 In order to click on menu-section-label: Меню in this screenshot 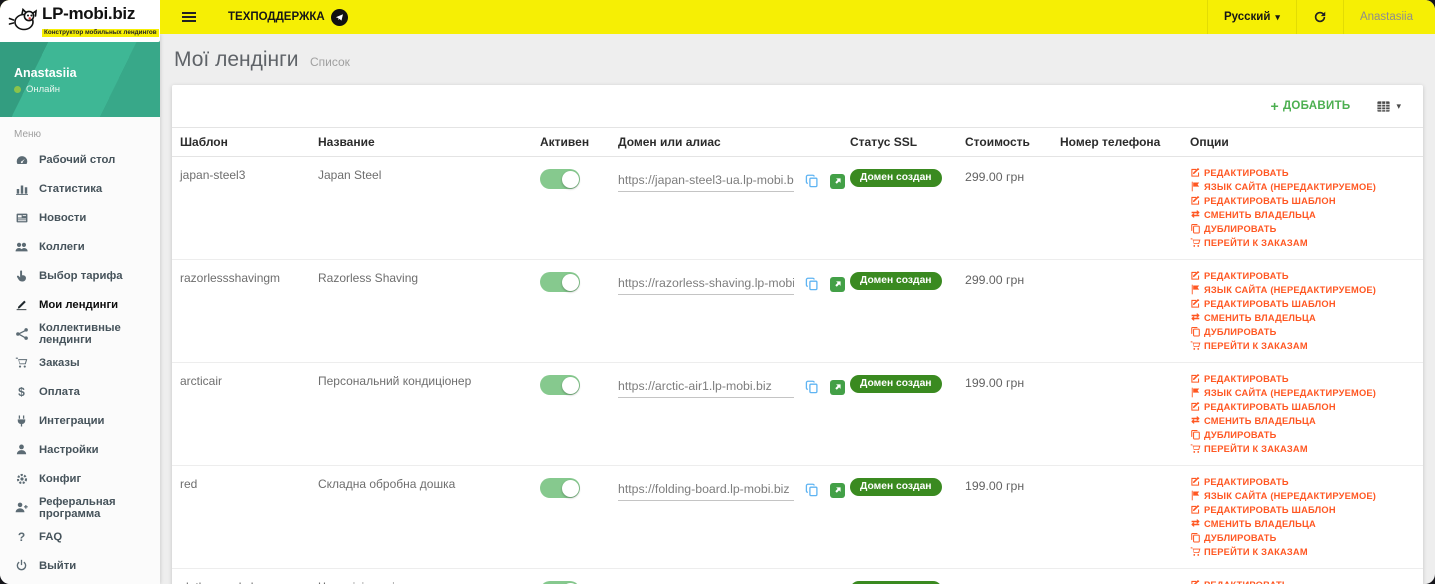, I will do `click(28, 134)`.